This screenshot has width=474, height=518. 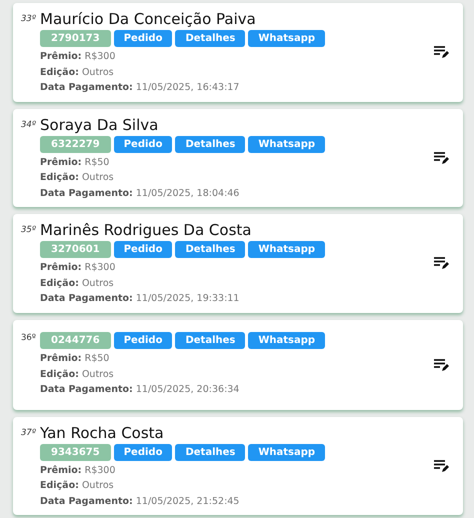 I want to click on rank-label: 36º, so click(x=29, y=338).